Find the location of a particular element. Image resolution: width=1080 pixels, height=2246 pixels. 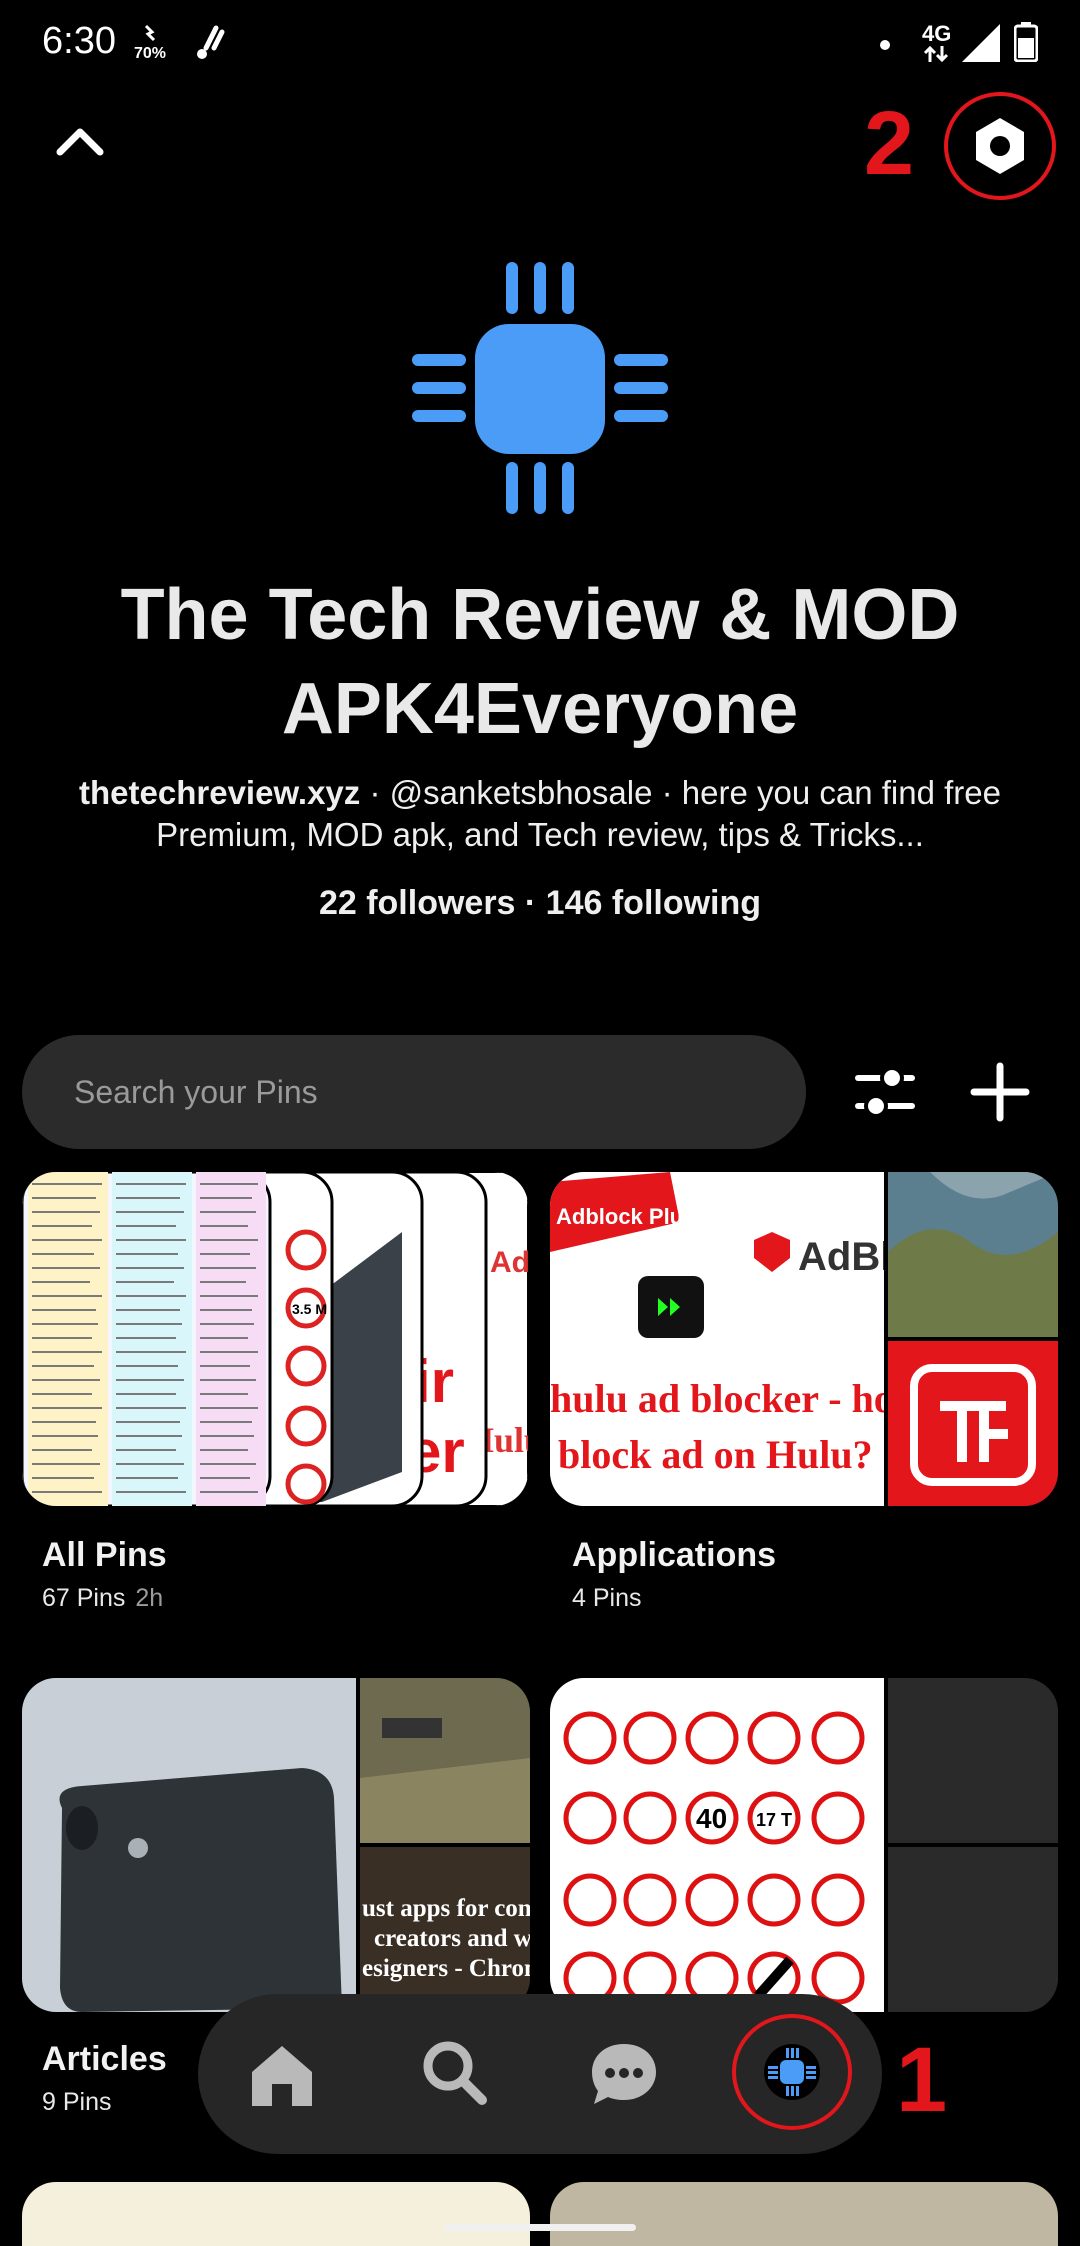

annotation-2: 2 is located at coordinates (889, 144).